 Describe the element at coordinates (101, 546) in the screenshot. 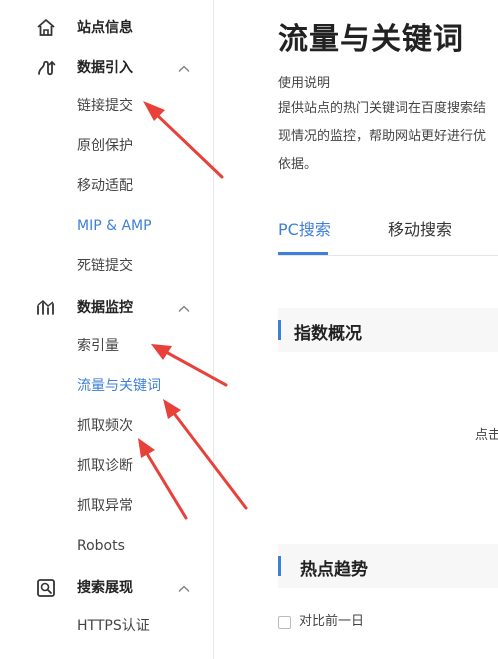

I see `sidebar-item-robots: Robots` at that location.